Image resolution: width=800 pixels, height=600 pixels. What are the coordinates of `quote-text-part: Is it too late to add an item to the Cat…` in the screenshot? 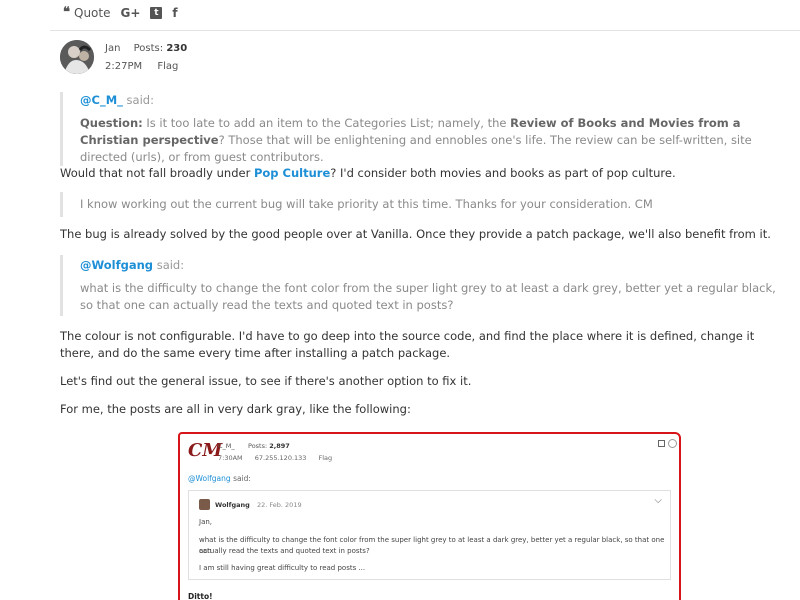 It's located at (326, 123).